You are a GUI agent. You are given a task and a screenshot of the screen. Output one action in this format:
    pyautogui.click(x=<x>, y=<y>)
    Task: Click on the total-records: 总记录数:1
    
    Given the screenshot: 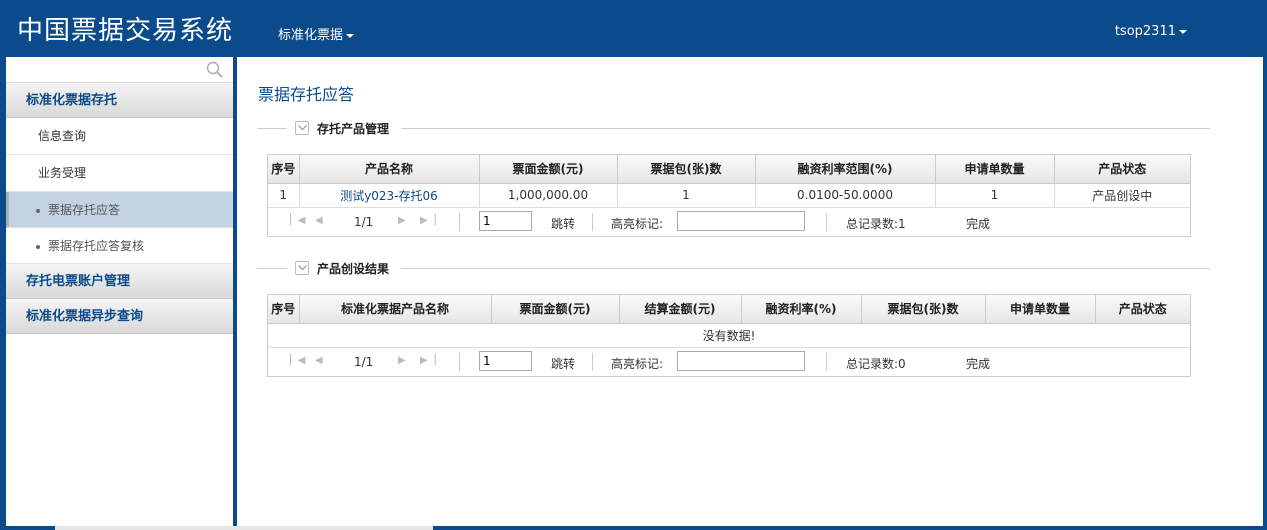 What is the action you would take?
    pyautogui.click(x=876, y=223)
    